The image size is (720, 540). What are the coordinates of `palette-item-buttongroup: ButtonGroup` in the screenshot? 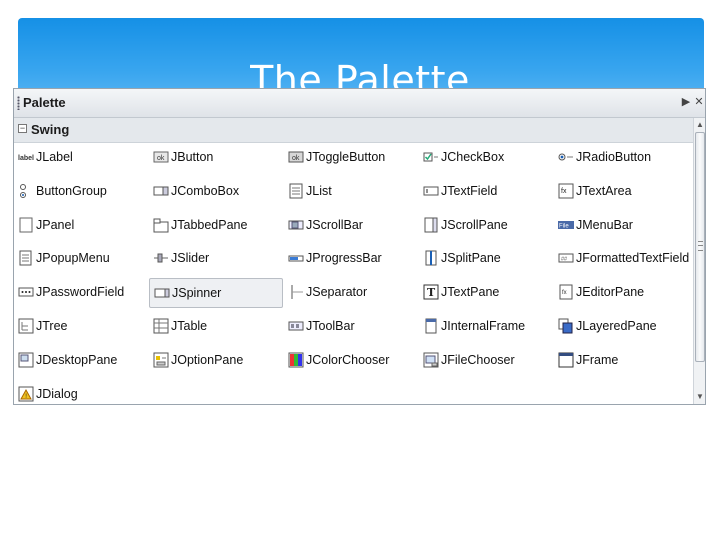 It's located at (81, 192).